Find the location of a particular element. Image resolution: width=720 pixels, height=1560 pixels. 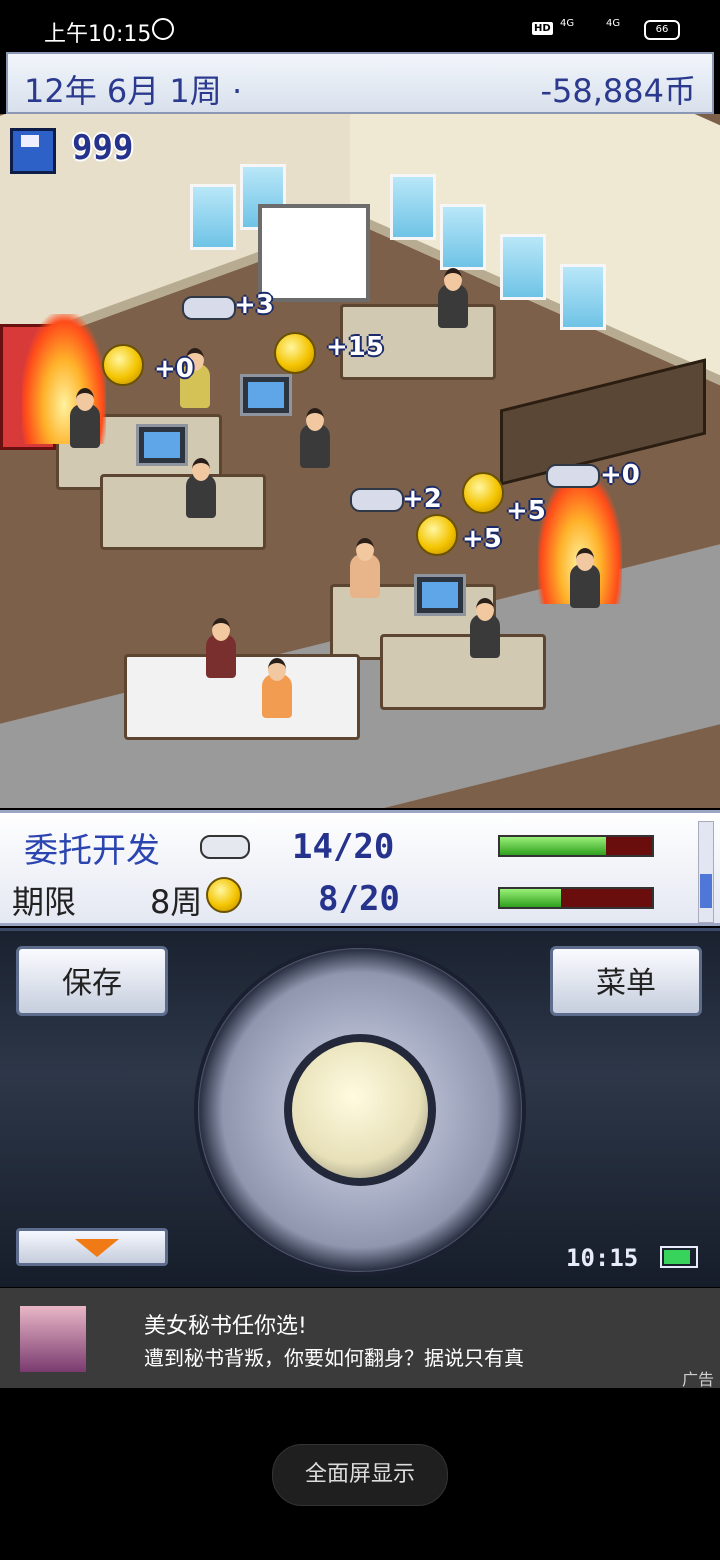

coin-progress: 8/20 is located at coordinates (359, 899).